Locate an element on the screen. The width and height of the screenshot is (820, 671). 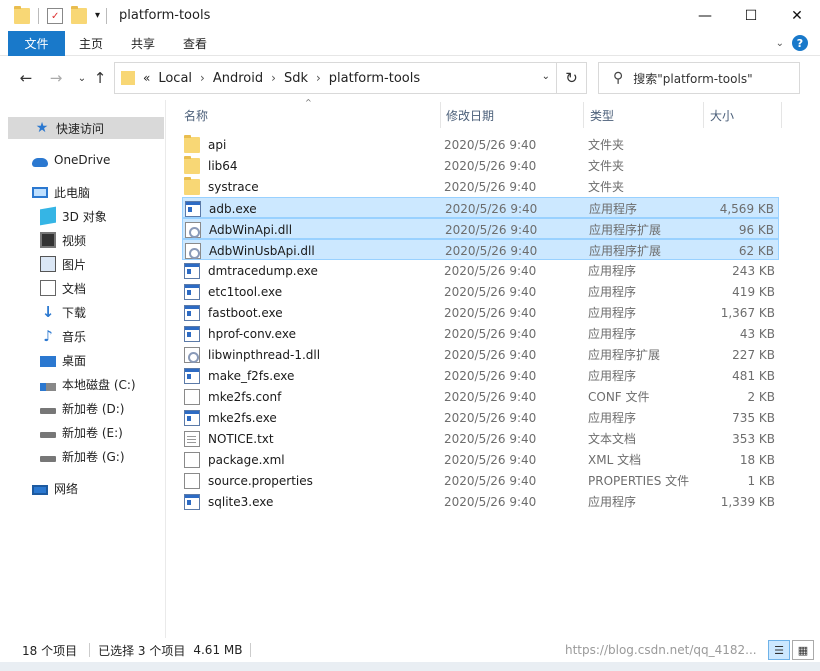
column-header-type: 类型 is located at coordinates (645, 115).